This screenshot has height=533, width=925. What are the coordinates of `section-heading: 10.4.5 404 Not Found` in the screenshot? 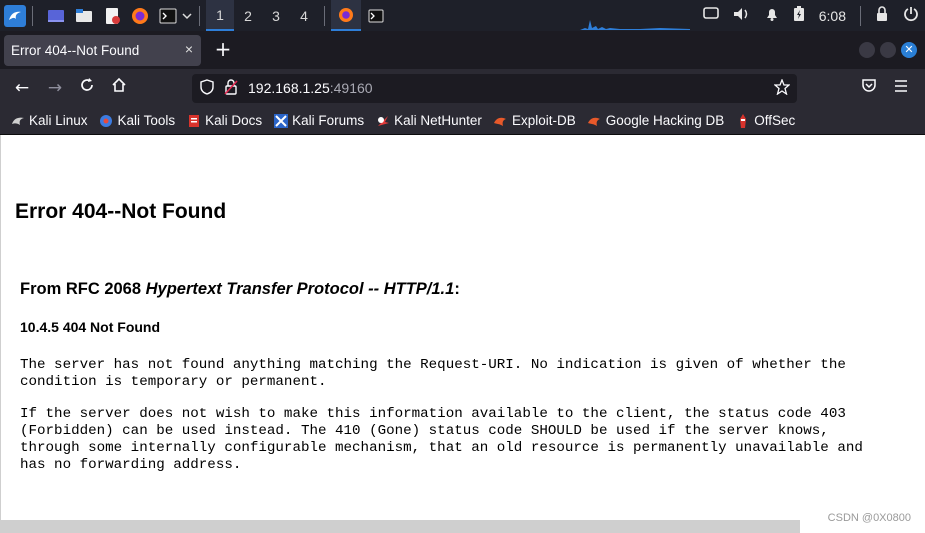 It's located at (90, 327).